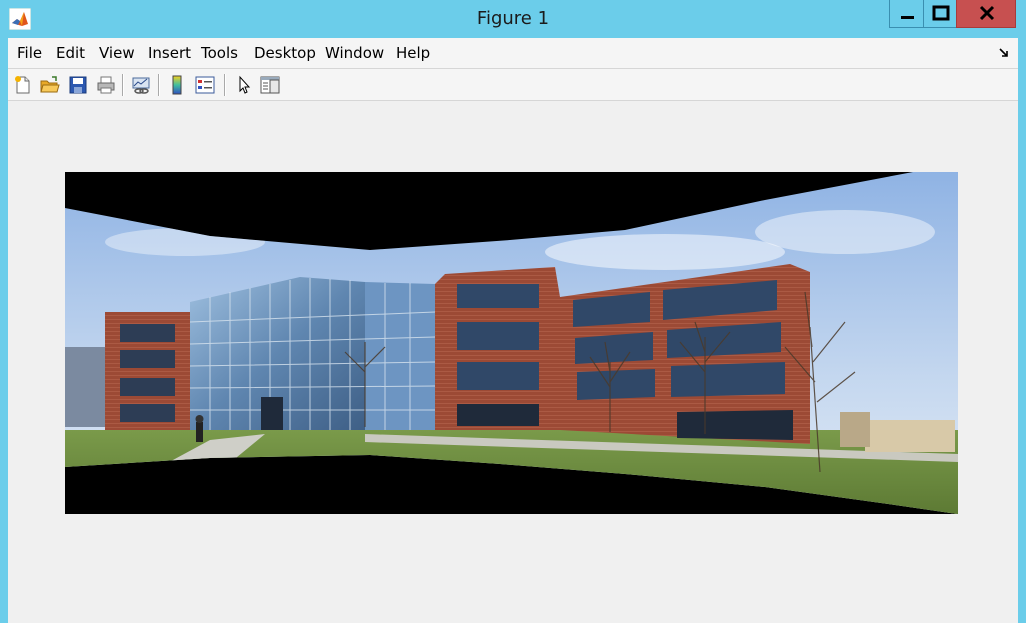 The image size is (1026, 631). What do you see at coordinates (513, 627) in the screenshot?
I see `window-bottom-edge` at bounding box center [513, 627].